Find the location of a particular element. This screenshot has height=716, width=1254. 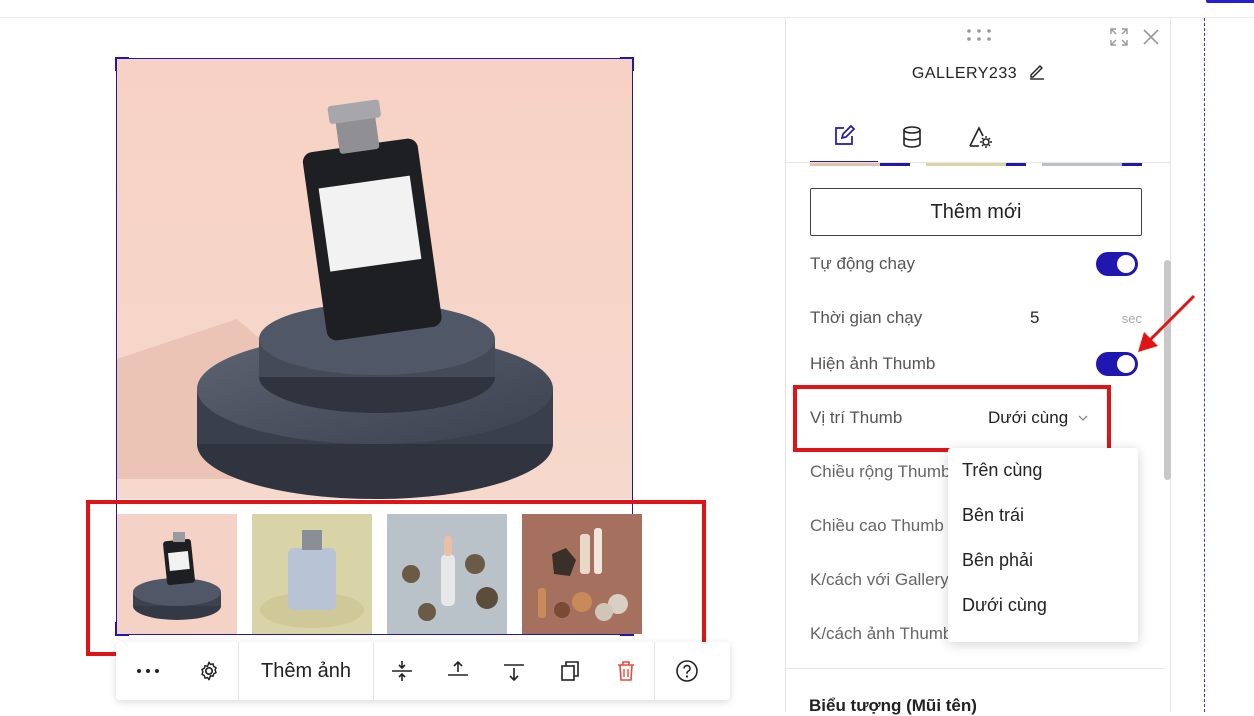

expand-icon is located at coordinates (1119, 37).